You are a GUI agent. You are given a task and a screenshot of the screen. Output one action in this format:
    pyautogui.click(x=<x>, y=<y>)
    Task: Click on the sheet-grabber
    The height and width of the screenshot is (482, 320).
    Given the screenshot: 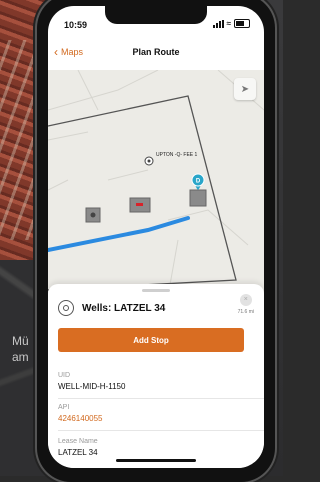 What is the action you would take?
    pyautogui.click(x=156, y=290)
    